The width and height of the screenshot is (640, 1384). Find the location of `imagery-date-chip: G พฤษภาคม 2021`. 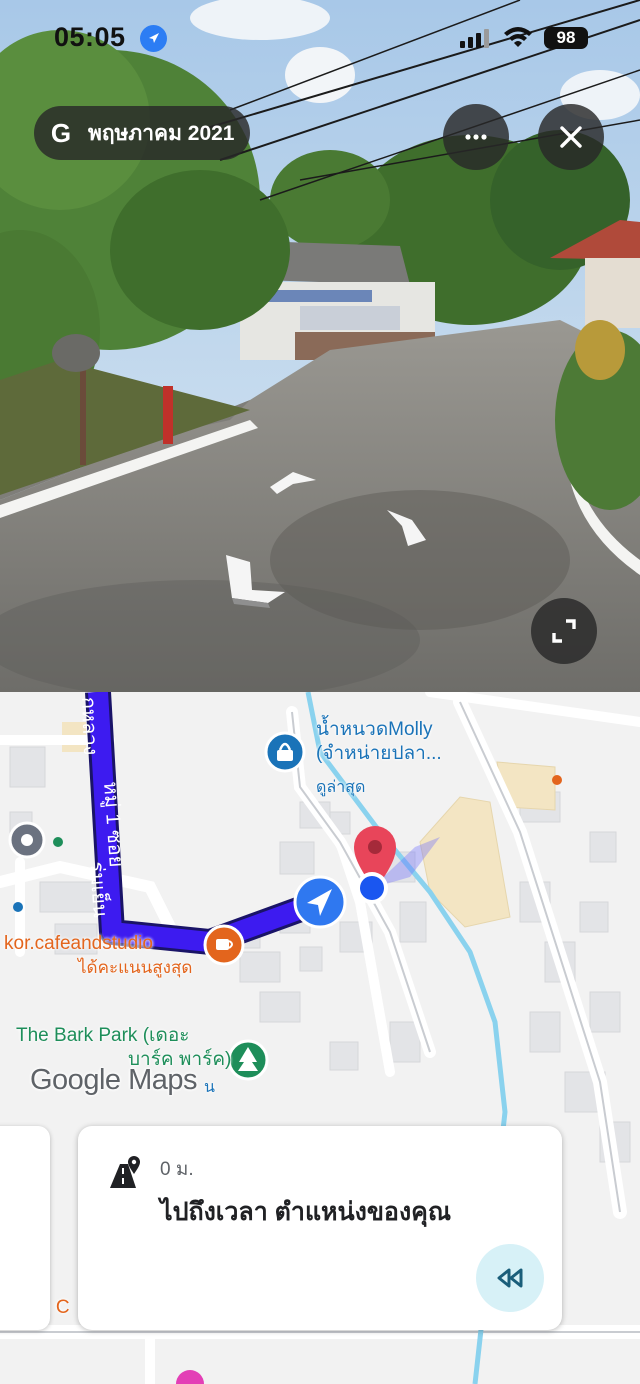

imagery-date-chip: G พฤษภาคม 2021 is located at coordinates (142, 133).